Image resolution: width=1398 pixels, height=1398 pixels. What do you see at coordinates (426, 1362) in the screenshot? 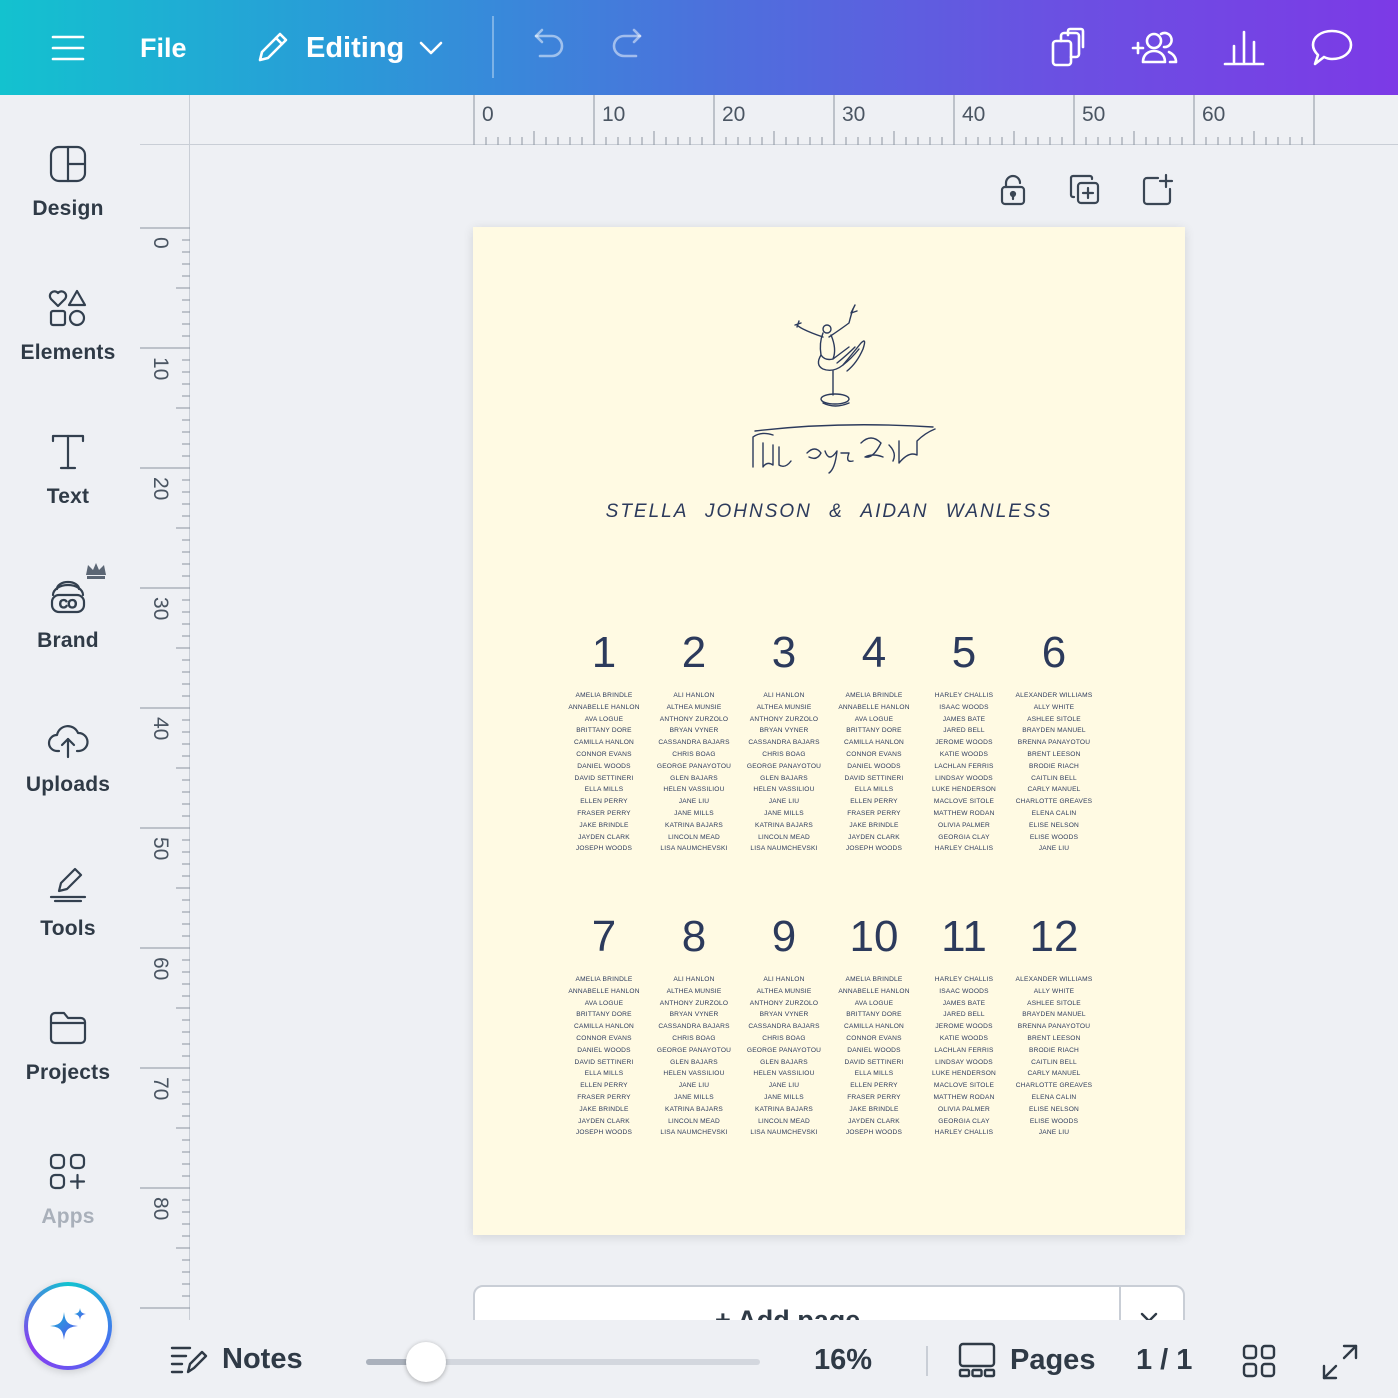
I see `zoom-slider-thumb` at bounding box center [426, 1362].